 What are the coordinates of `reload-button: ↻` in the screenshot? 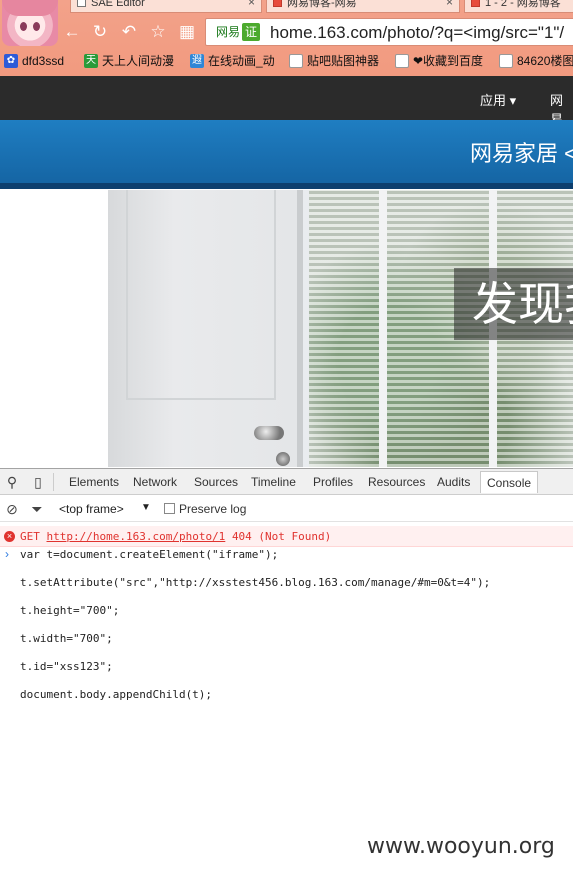 It's located at (100, 32).